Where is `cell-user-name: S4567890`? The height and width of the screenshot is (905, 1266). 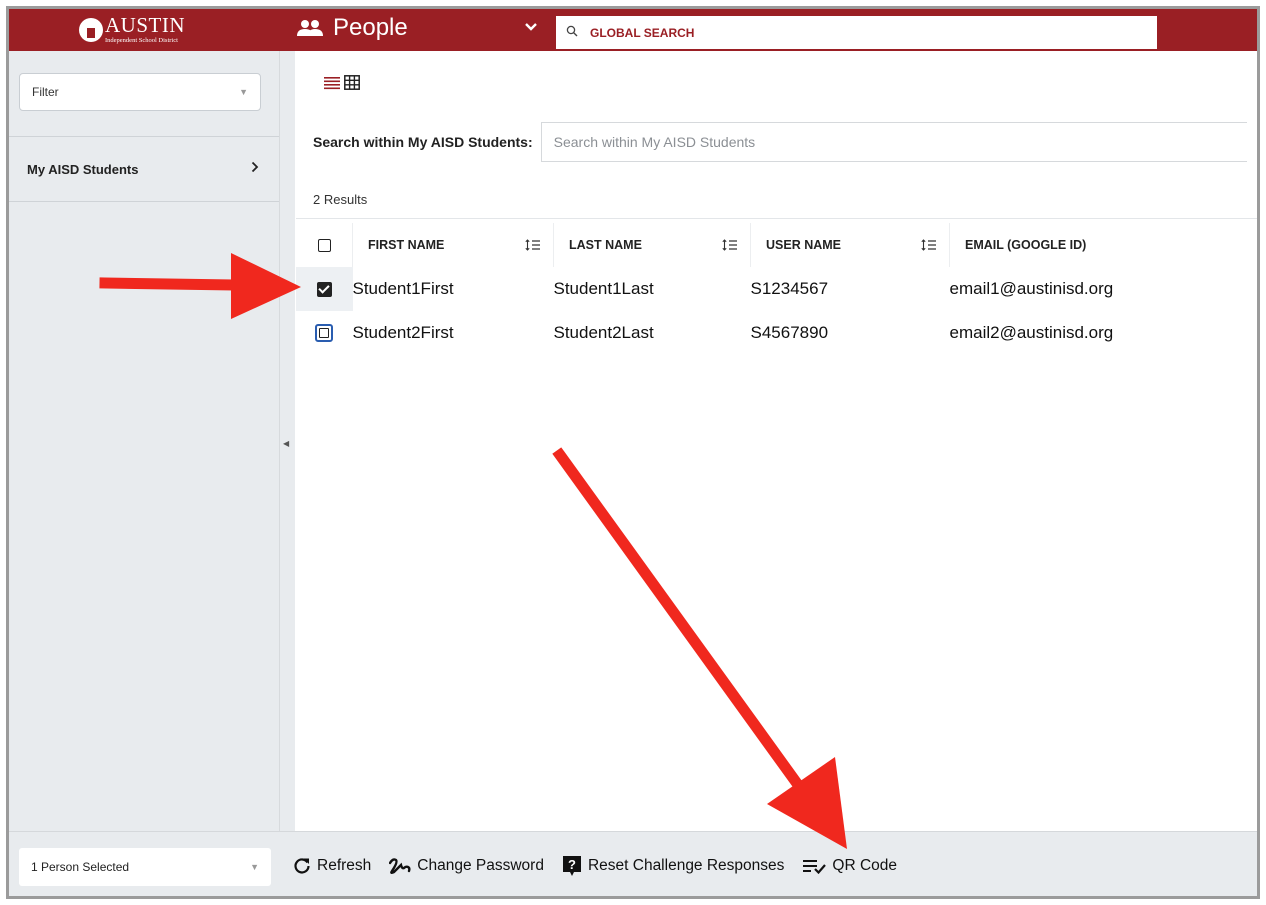 cell-user-name: S4567890 is located at coordinates (789, 332).